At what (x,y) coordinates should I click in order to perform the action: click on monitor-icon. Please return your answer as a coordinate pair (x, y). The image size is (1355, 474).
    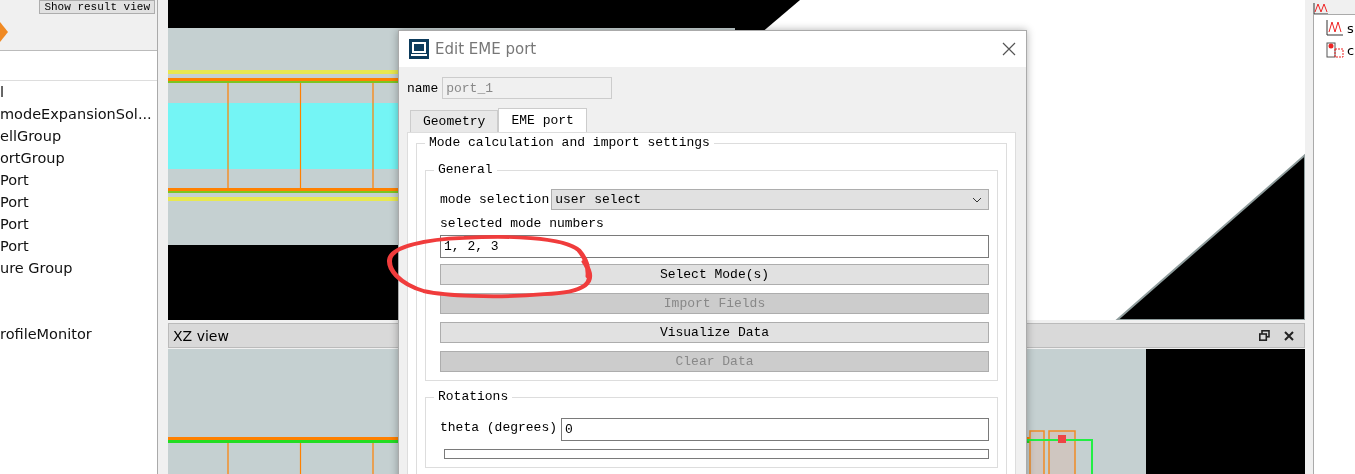
    Looking at the image, I should click on (1335, 50).